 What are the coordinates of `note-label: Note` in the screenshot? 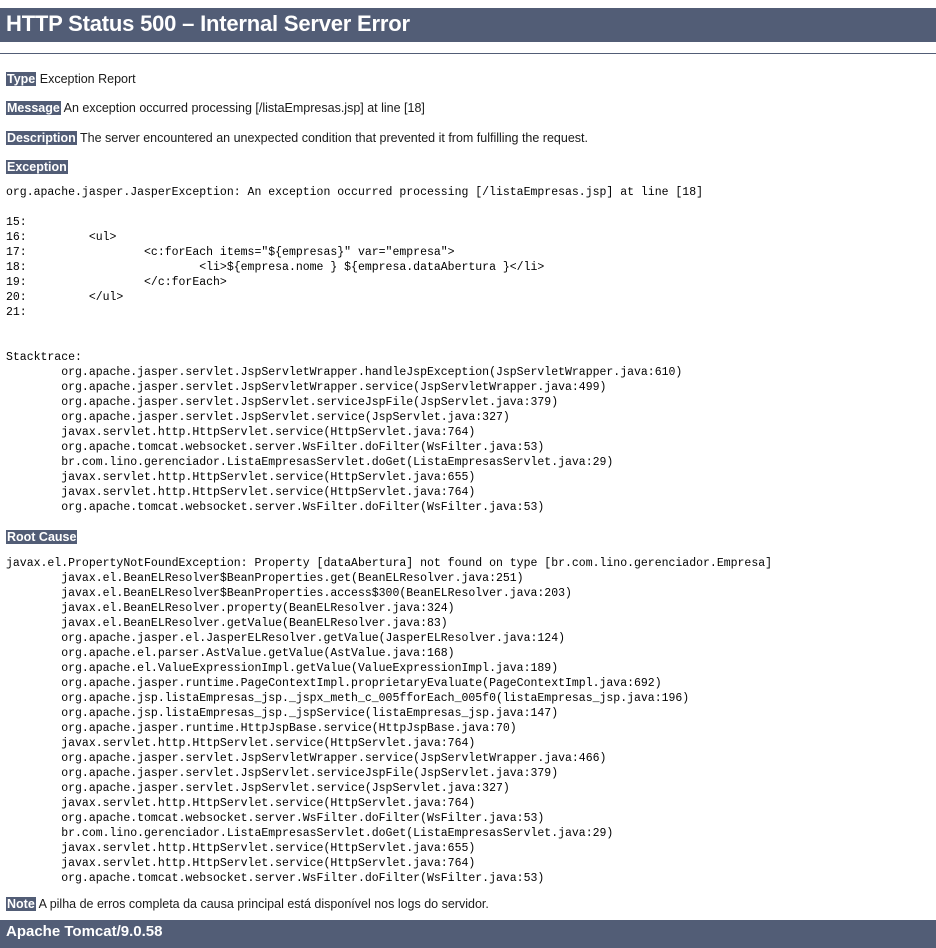 It's located at (21, 903).